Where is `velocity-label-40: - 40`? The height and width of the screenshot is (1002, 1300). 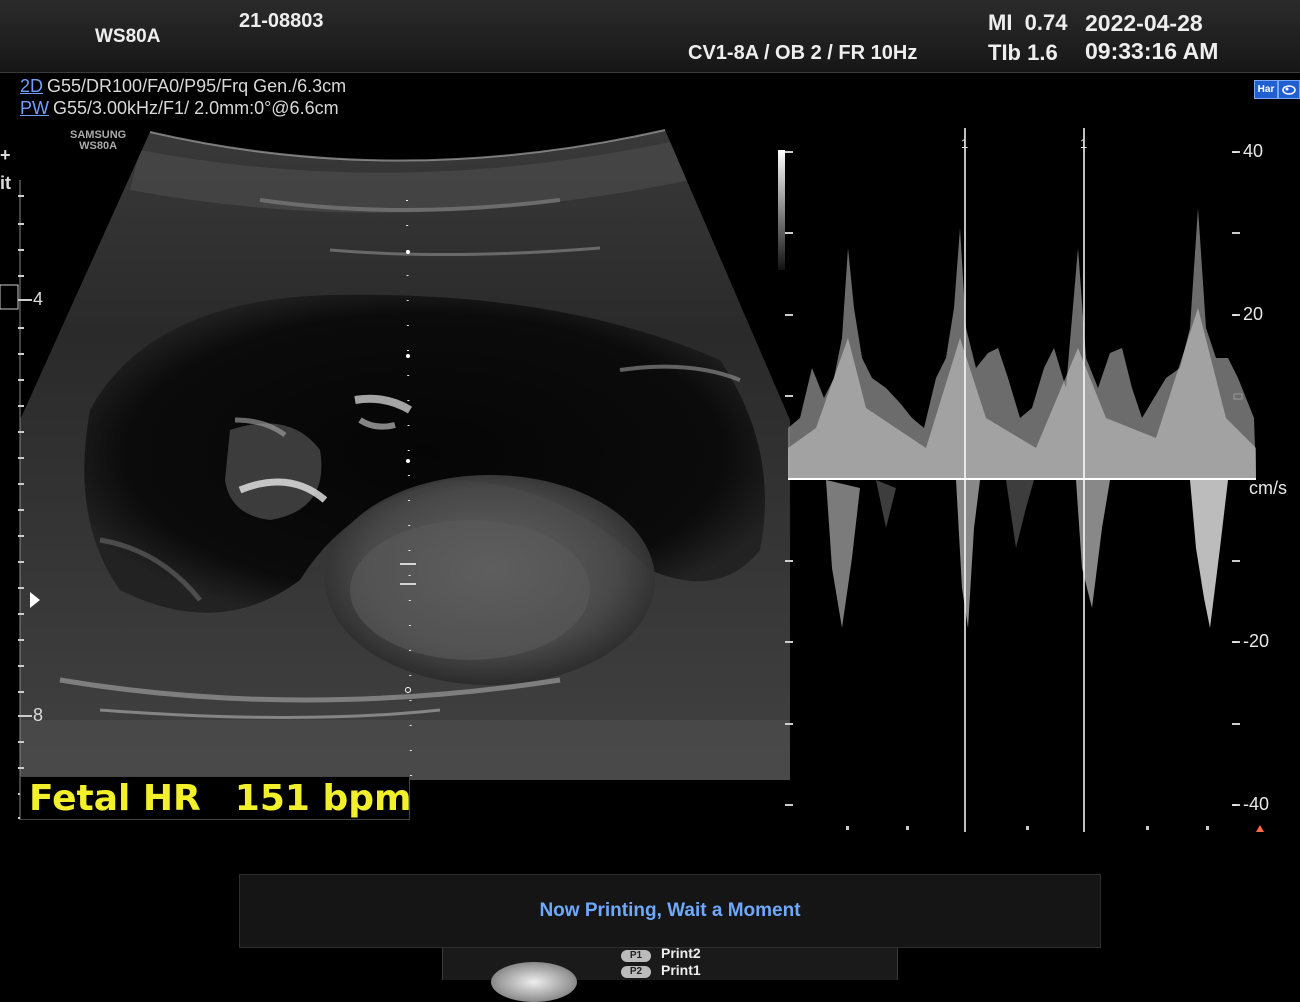 velocity-label-40: - 40 is located at coordinates (1248, 151).